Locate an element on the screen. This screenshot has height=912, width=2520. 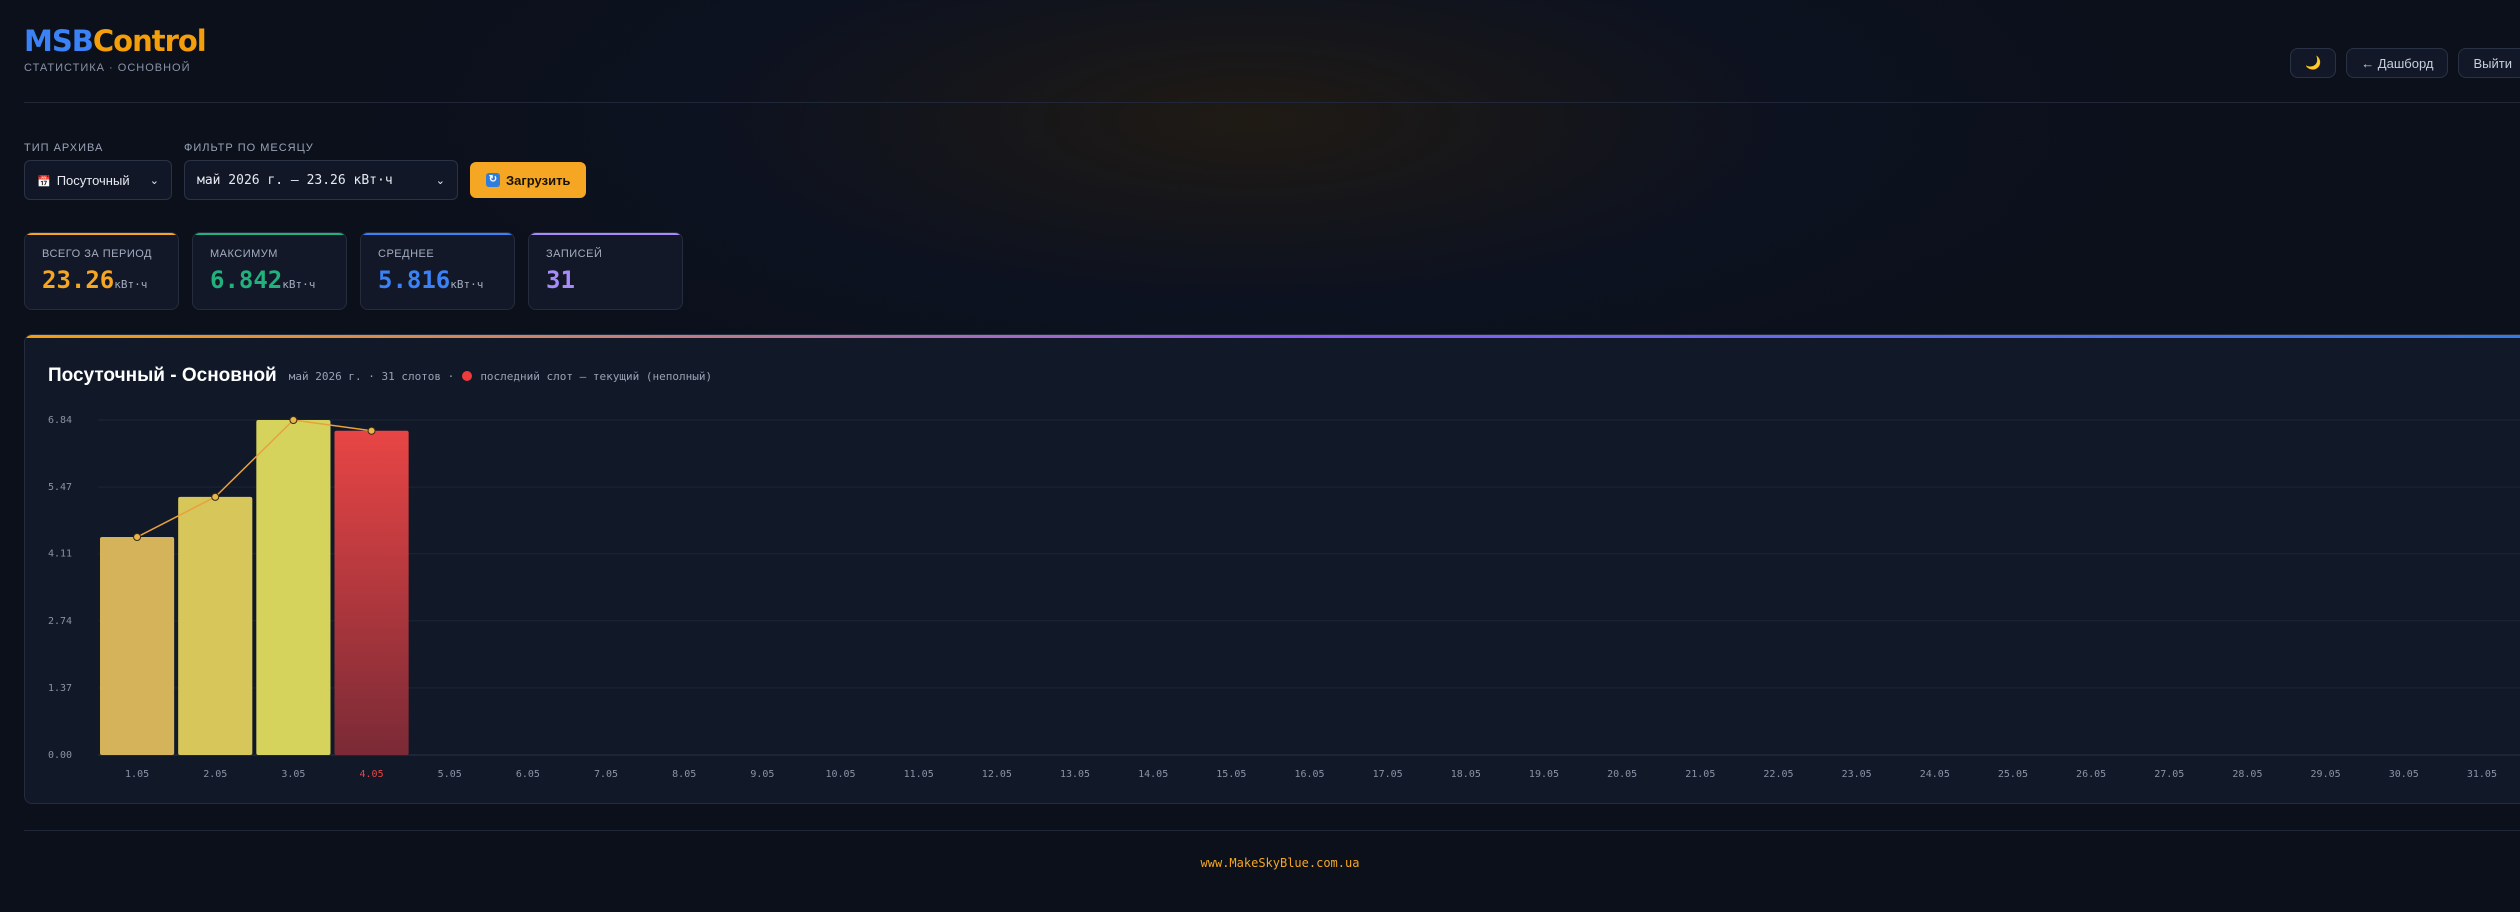
logo: MSBControl is located at coordinates (115, 41).